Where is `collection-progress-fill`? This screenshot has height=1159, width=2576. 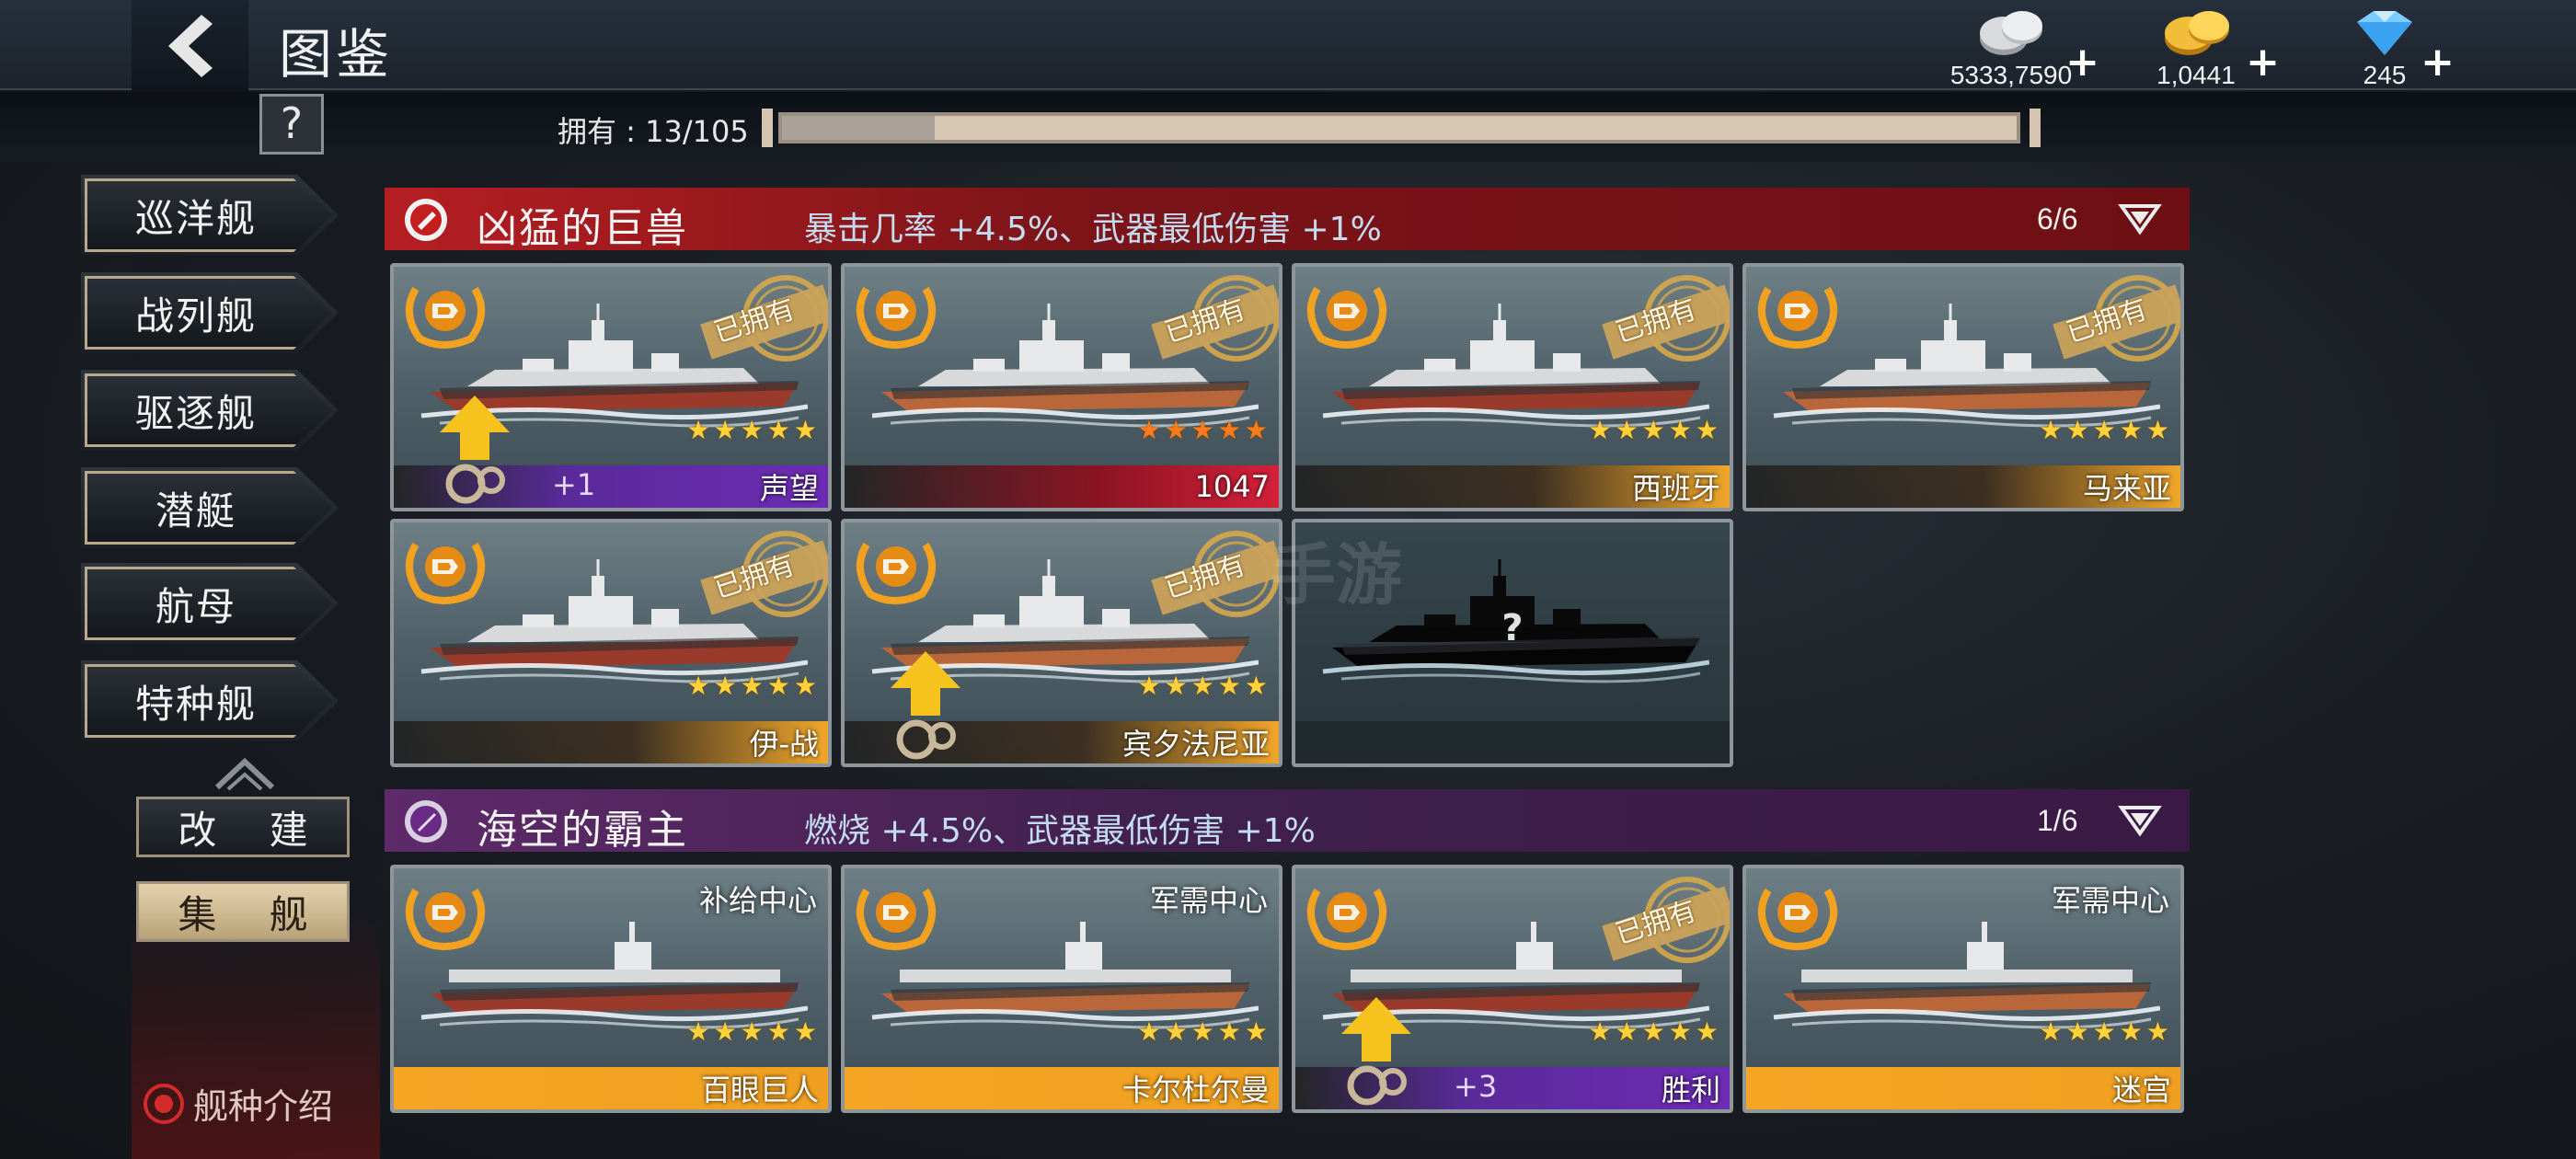 collection-progress-fill is located at coordinates (859, 128).